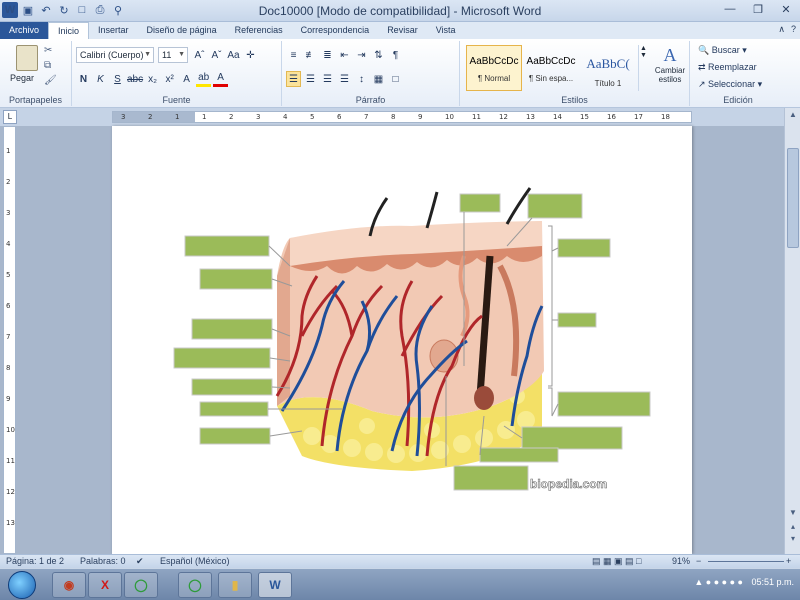 This screenshot has width=800, height=600. I want to click on taskbar-chrome-2-icon: ◯, so click(195, 585).